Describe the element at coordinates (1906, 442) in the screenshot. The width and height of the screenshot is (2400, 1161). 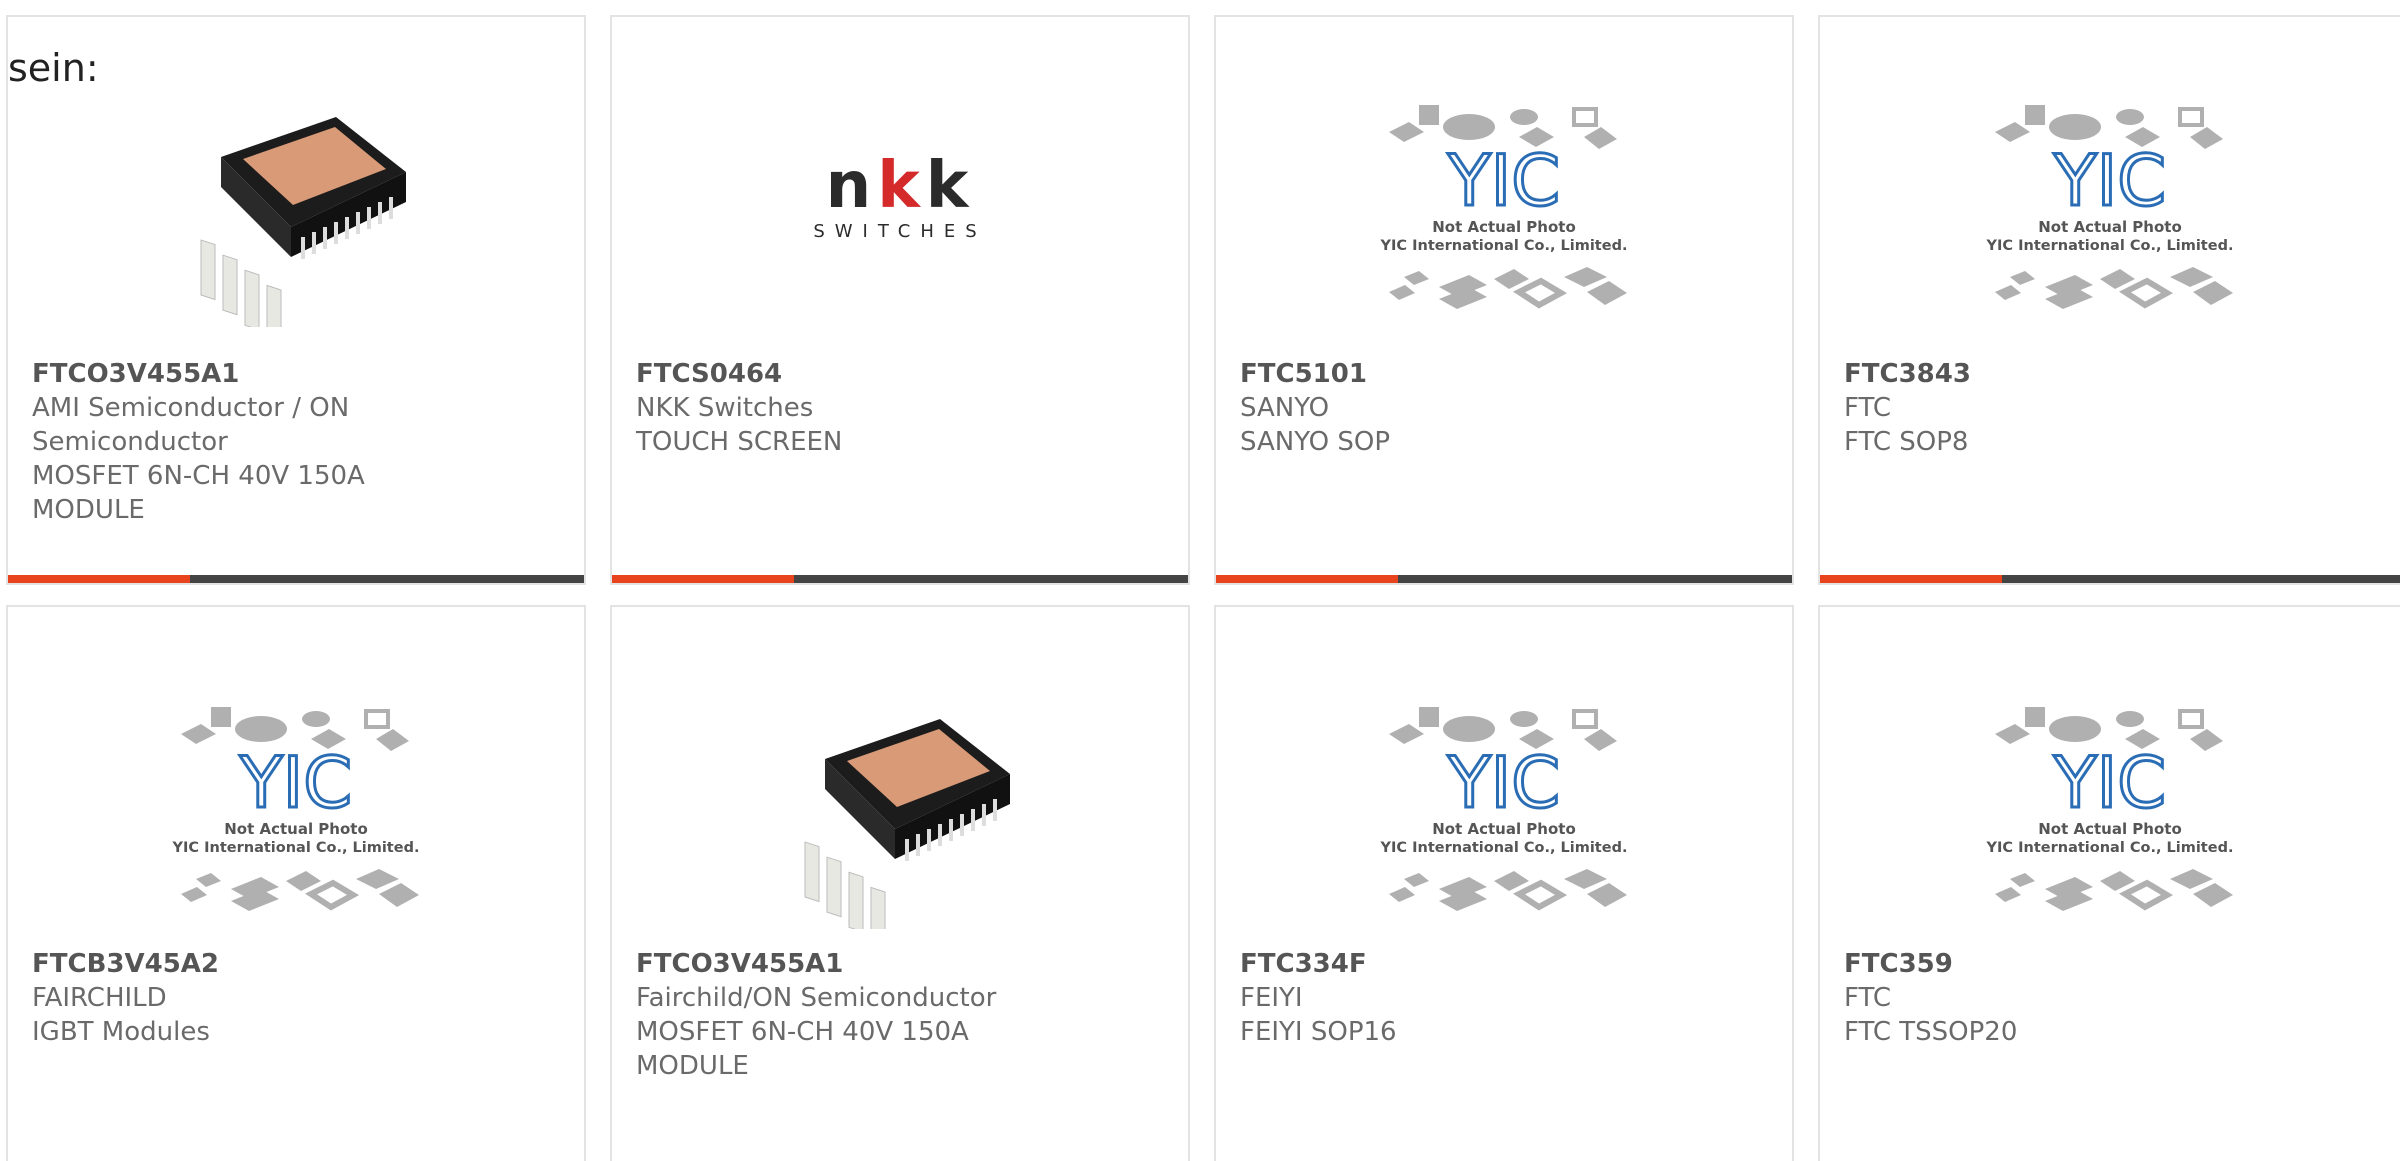
I see `product-line: FTC SOP8` at that location.